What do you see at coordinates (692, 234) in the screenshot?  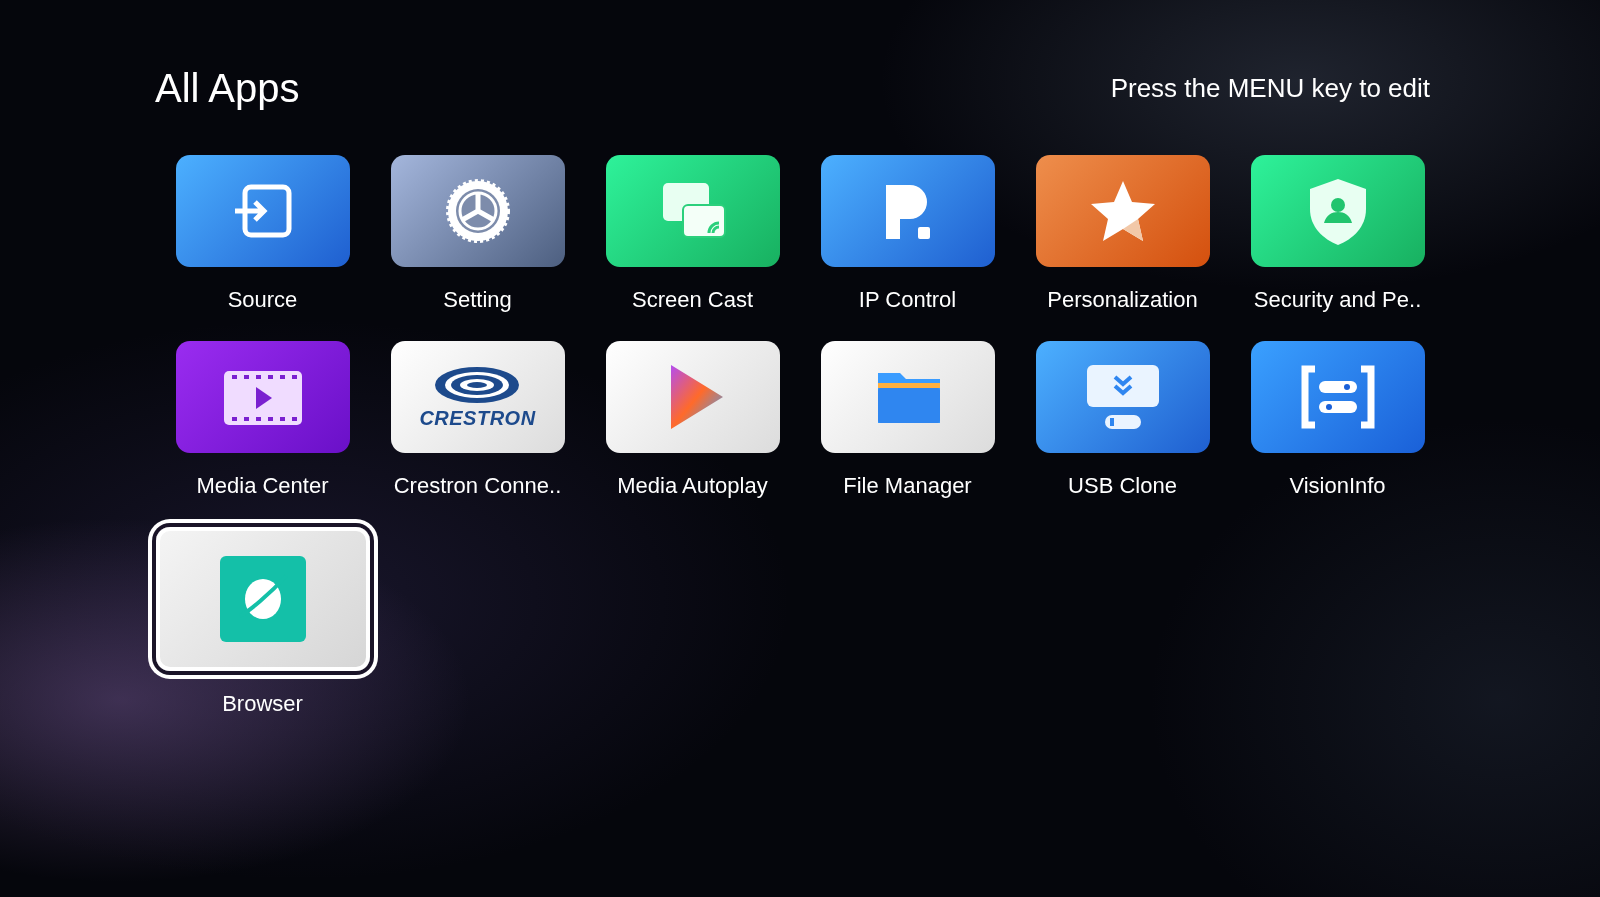 I see `app-tile: Screen Cast` at bounding box center [692, 234].